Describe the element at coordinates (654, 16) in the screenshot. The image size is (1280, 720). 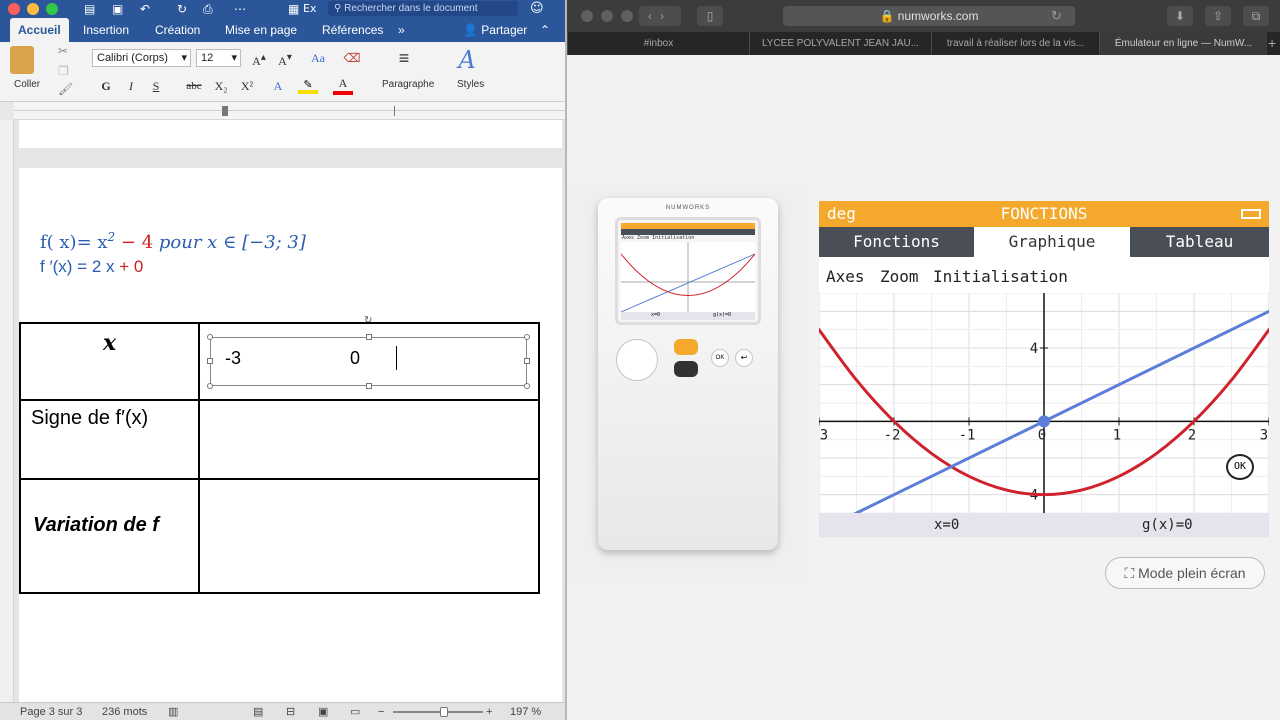
I see `chevron-left-icon: ‹` at that location.